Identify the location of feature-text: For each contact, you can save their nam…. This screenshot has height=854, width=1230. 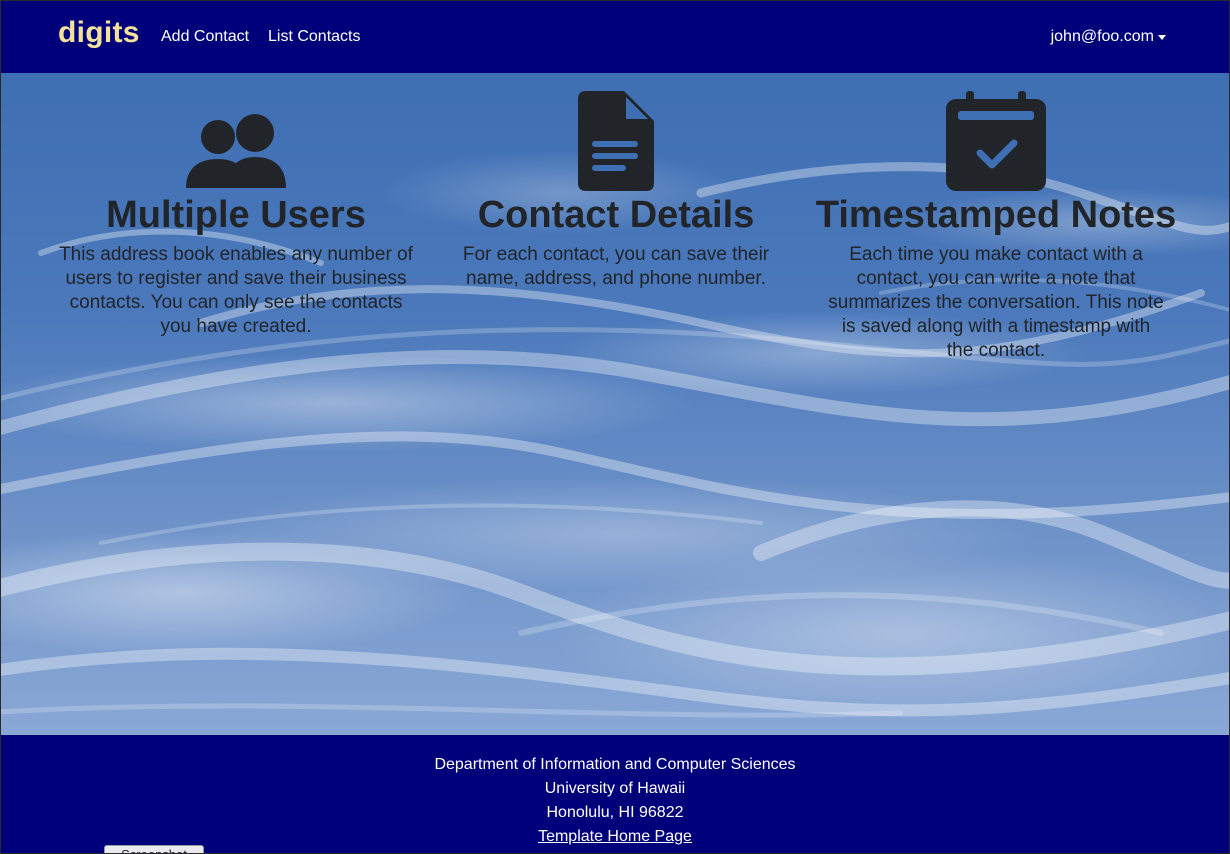
(616, 266).